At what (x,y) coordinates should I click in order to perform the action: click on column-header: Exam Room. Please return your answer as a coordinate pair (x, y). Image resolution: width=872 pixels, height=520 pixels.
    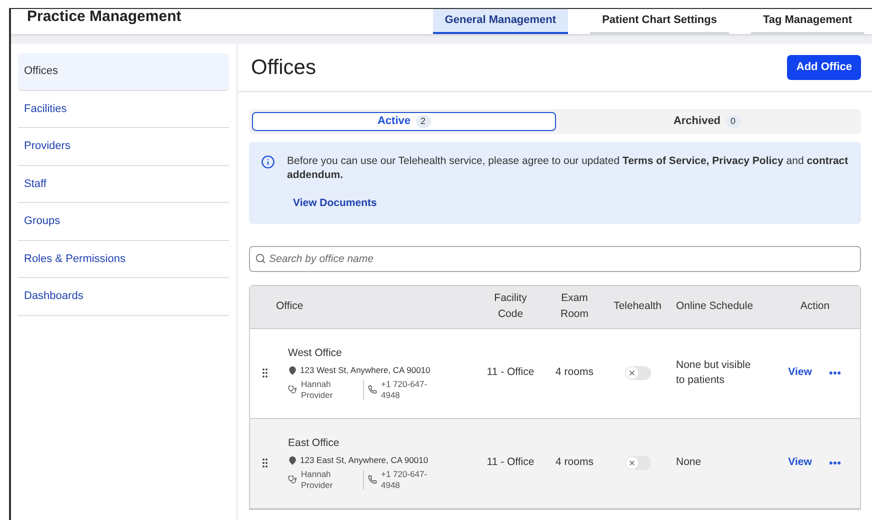
    Looking at the image, I should click on (574, 306).